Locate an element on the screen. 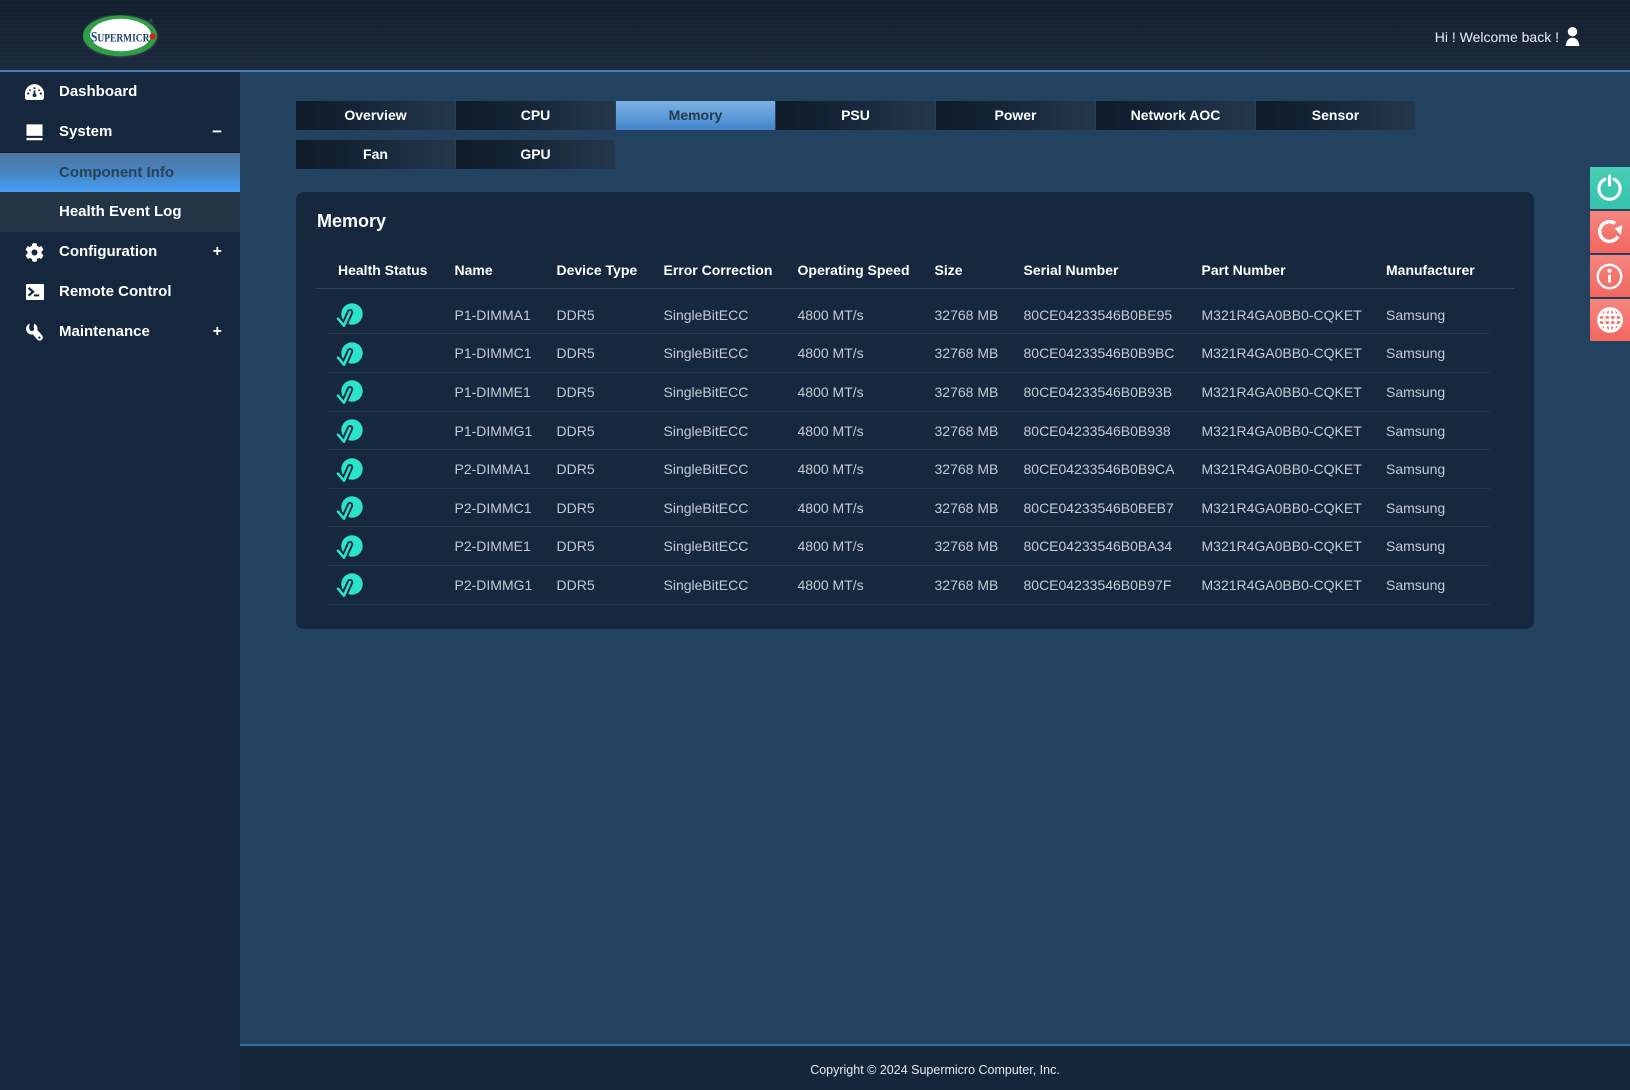  svg-text: SUPERMICR is located at coordinates (120, 37).